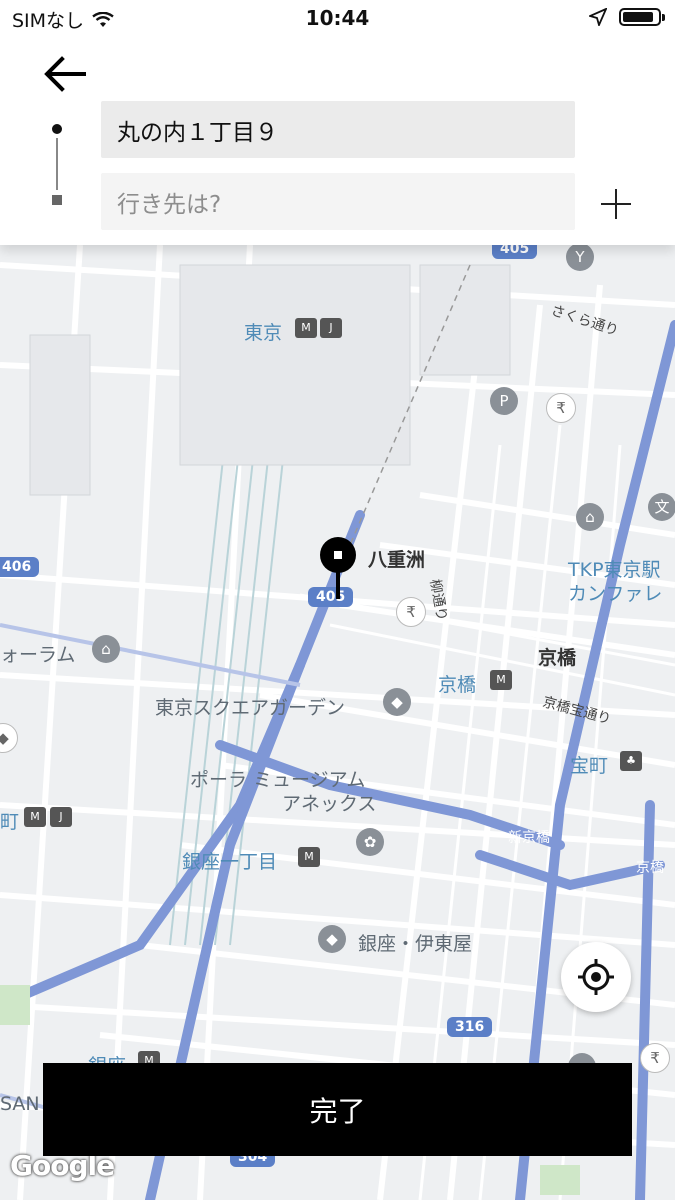 The image size is (675, 1200). What do you see at coordinates (20, 567) in the screenshot?
I see `route-shield: 406` at bounding box center [20, 567].